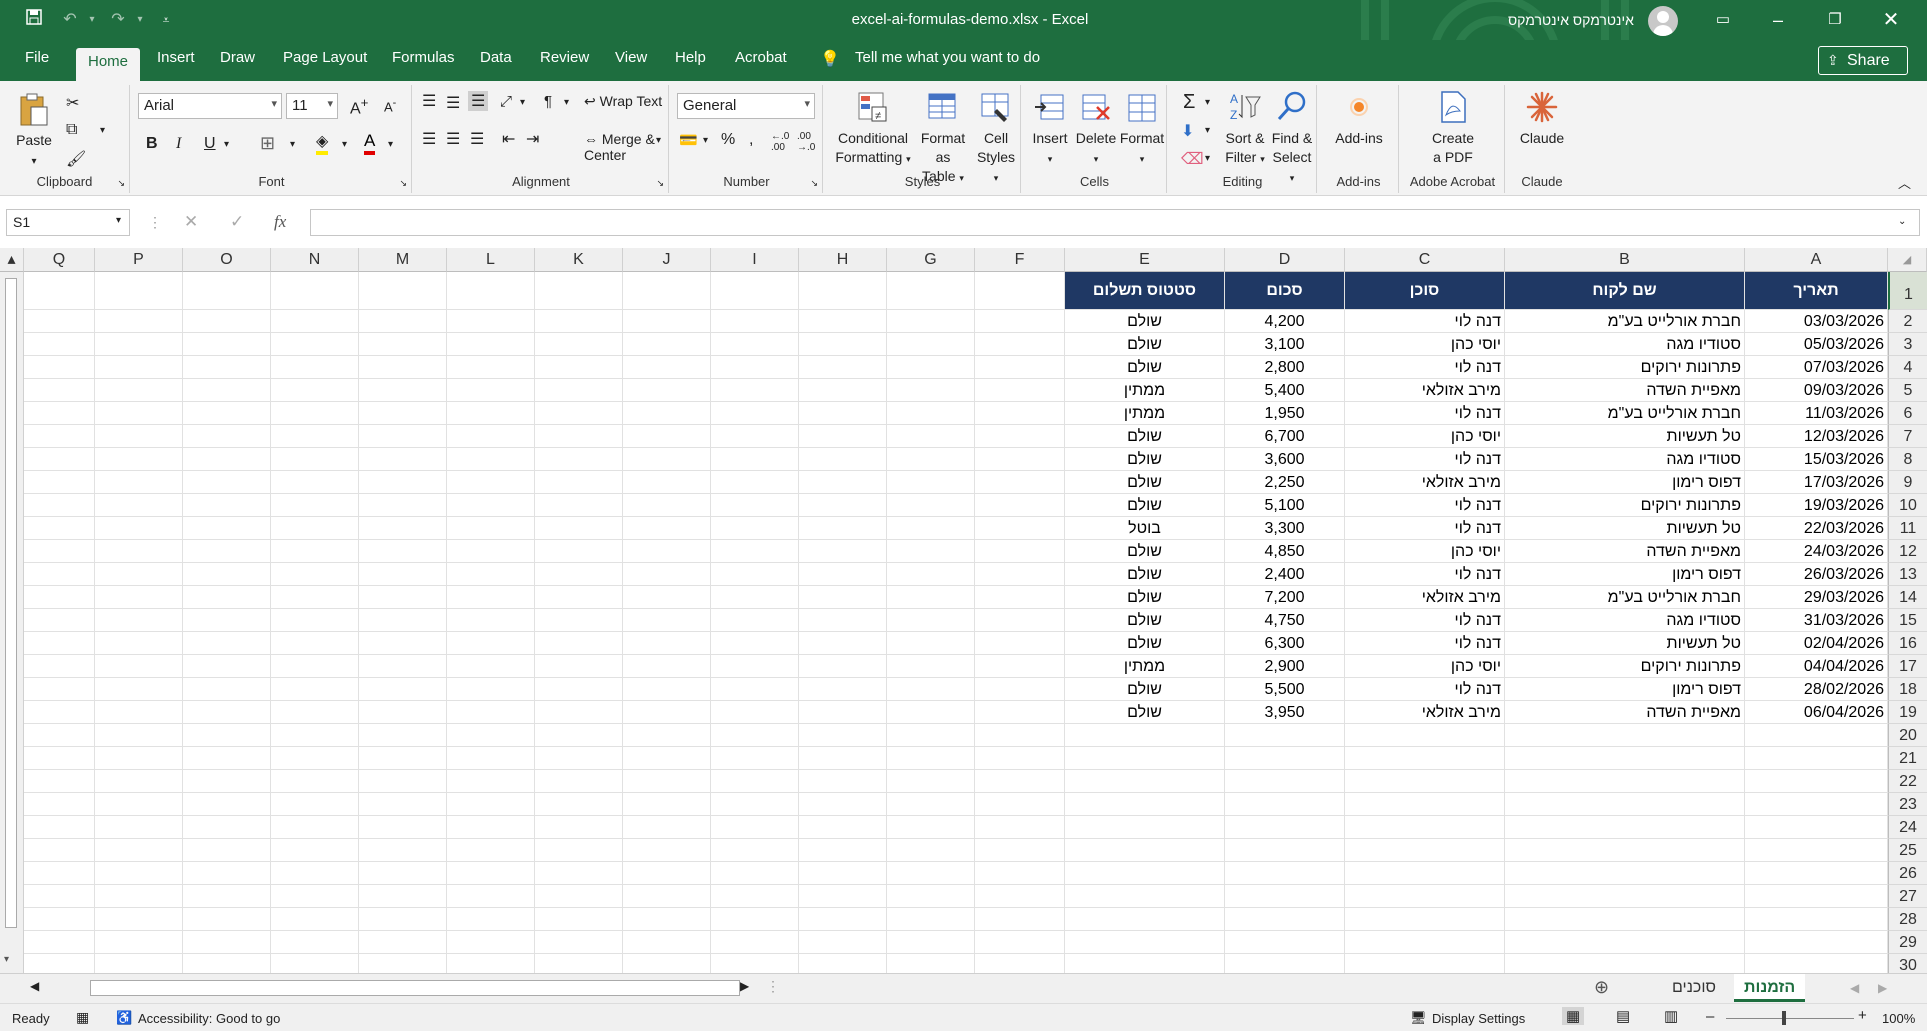 This screenshot has width=1927, height=1031. Describe the element at coordinates (312, 106) in the screenshot. I see `font-size-combo: 11` at that location.